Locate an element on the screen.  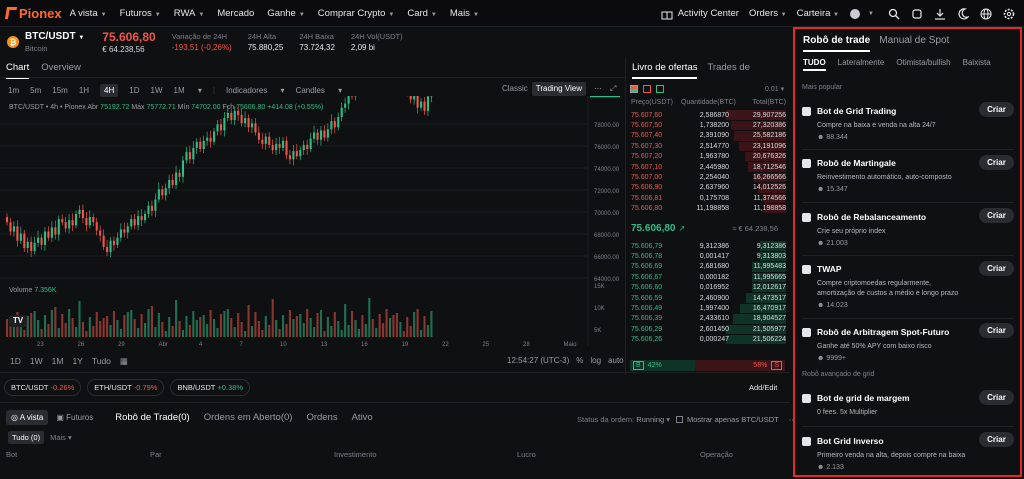
bid-row: 75.606,49 1,997400 16,470917 is located at coordinates (708, 308).